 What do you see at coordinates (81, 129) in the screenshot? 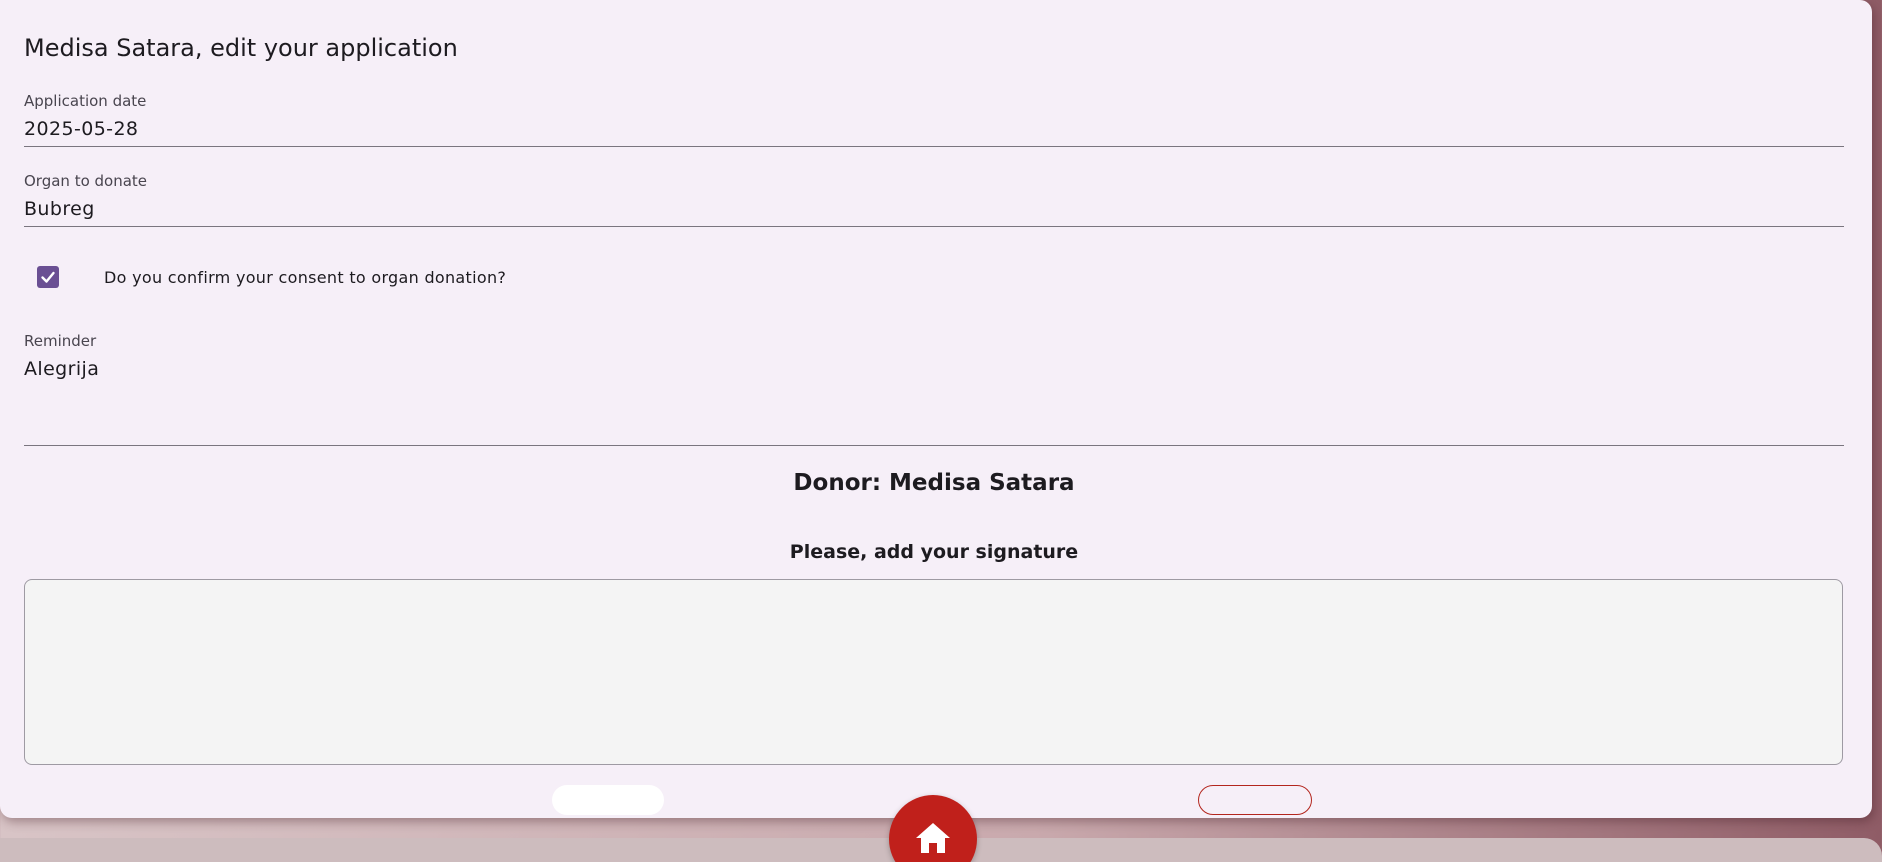
I see `application-date-value: 2025-05-28` at bounding box center [81, 129].